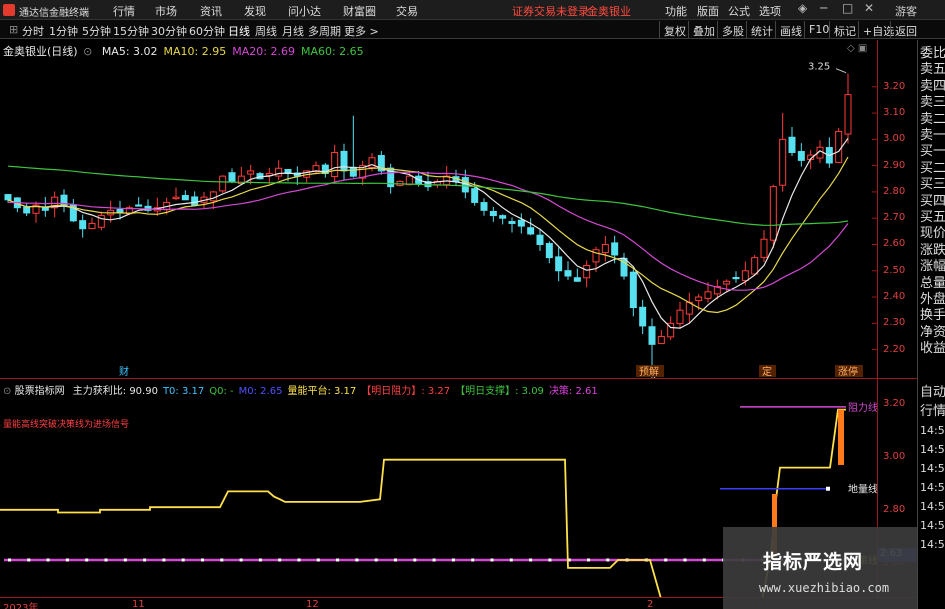 The height and width of the screenshot is (609, 945). What do you see at coordinates (932, 218) in the screenshot?
I see `sidebar-item: 买五` at bounding box center [932, 218].